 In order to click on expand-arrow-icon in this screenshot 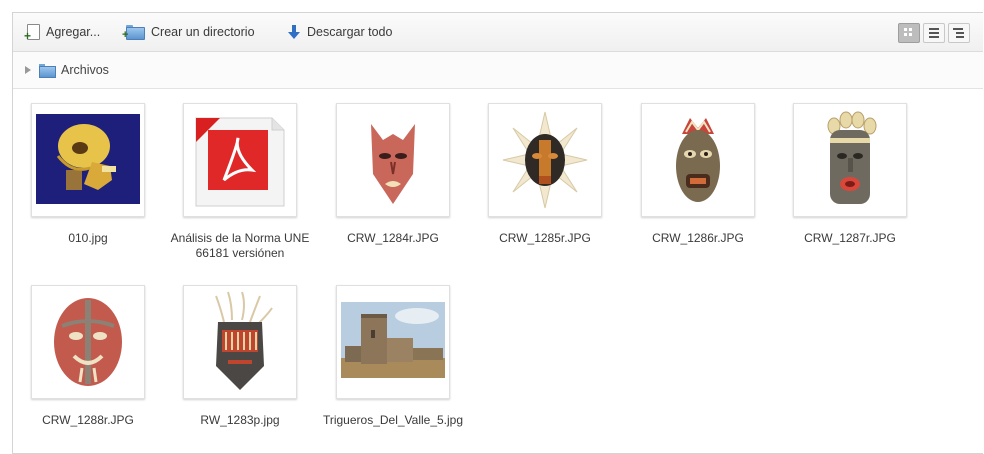, I will do `click(28, 70)`.